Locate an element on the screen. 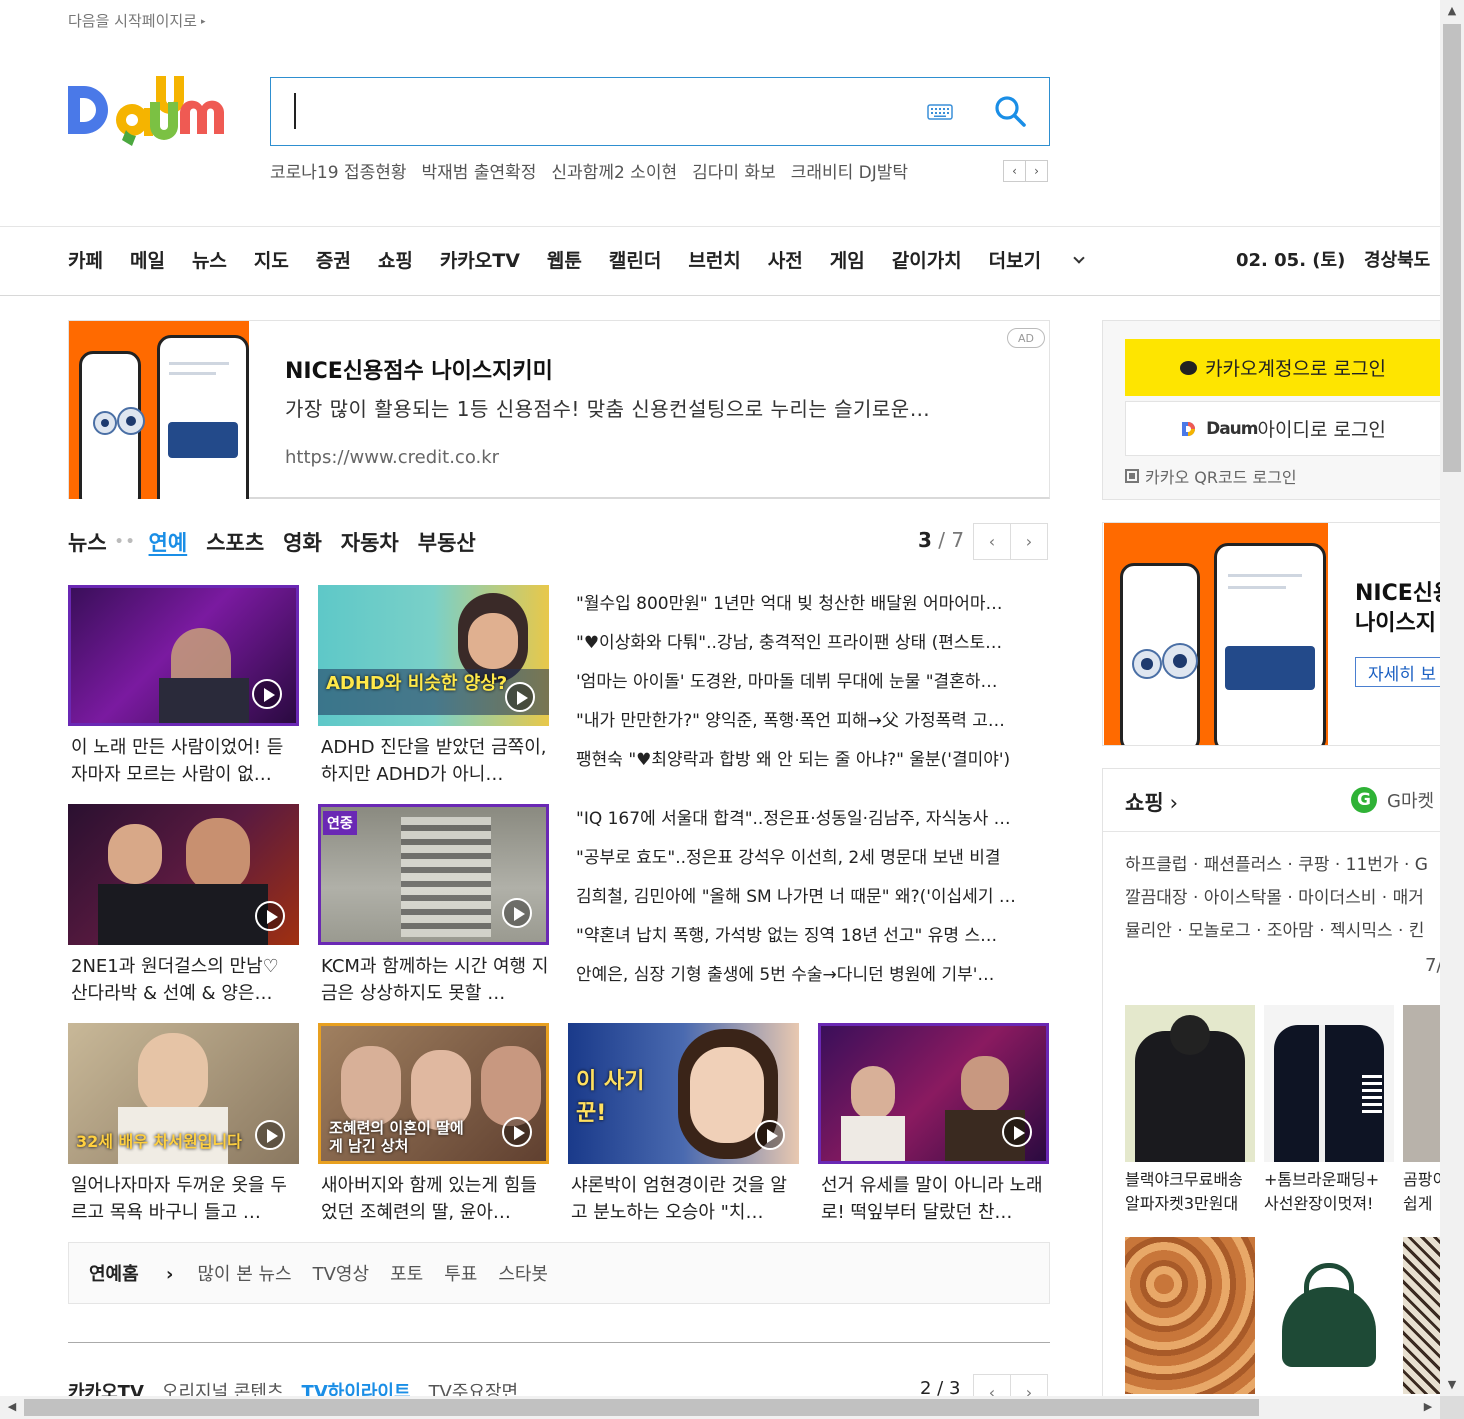 Image resolution: width=1464 pixels, height=1419 pixels. gmarket-link: G G마켓 is located at coordinates (1392, 800).